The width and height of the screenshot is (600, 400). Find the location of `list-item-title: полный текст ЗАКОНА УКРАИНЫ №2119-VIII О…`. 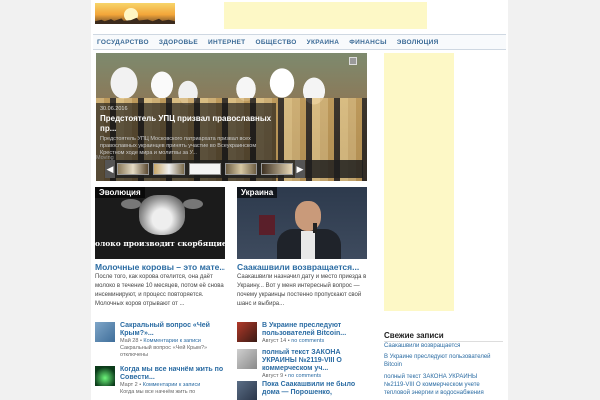

list-item-title: полный текст ЗАКОНА УКРАИНЫ №2119-VIII О… is located at coordinates (317, 361).